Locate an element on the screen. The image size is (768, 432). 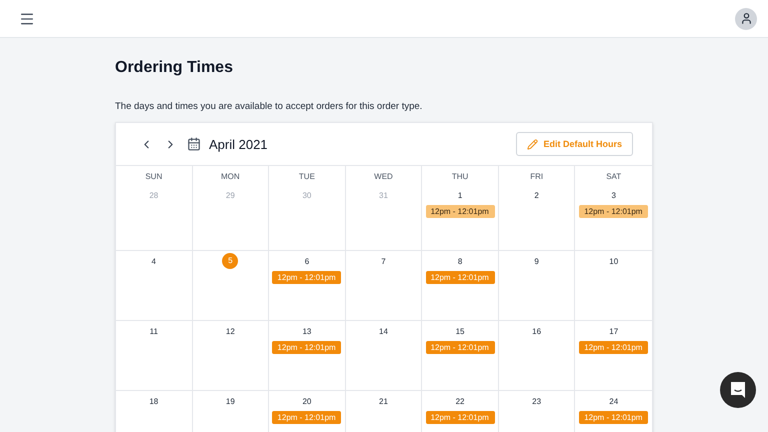
day-number: 8 is located at coordinates (460, 262).